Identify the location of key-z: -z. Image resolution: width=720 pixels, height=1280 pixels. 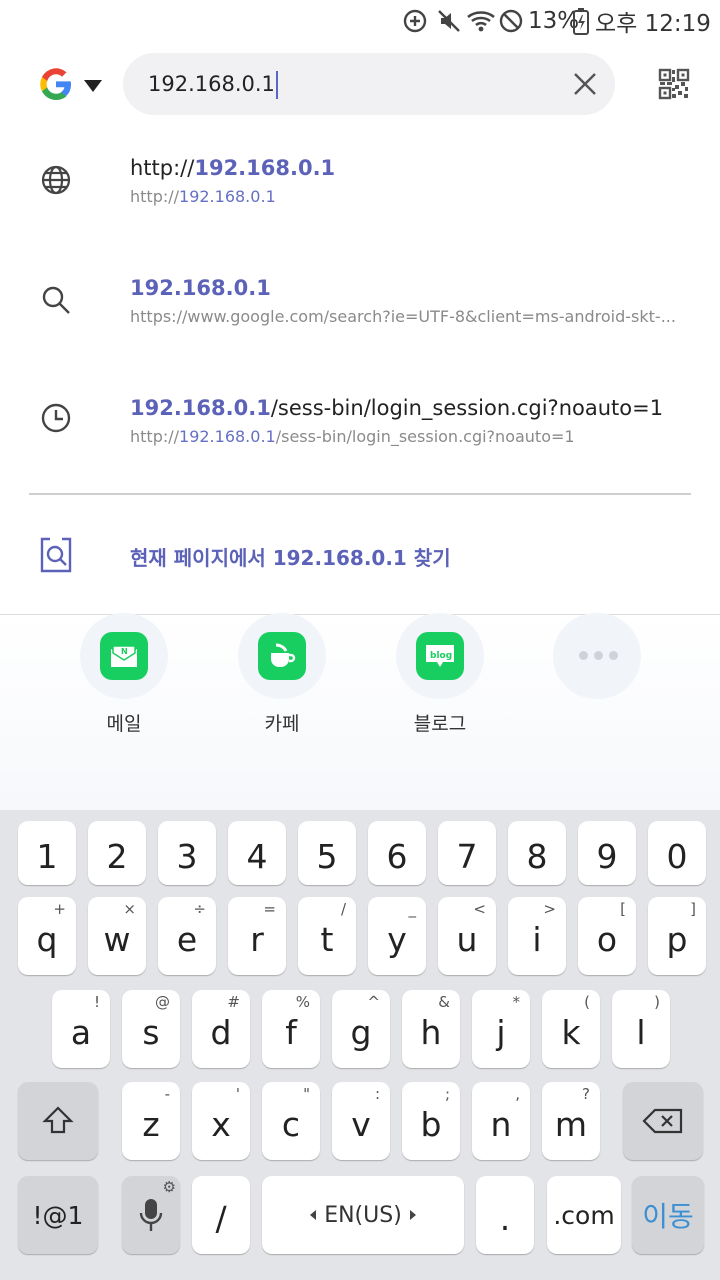
(151, 1121).